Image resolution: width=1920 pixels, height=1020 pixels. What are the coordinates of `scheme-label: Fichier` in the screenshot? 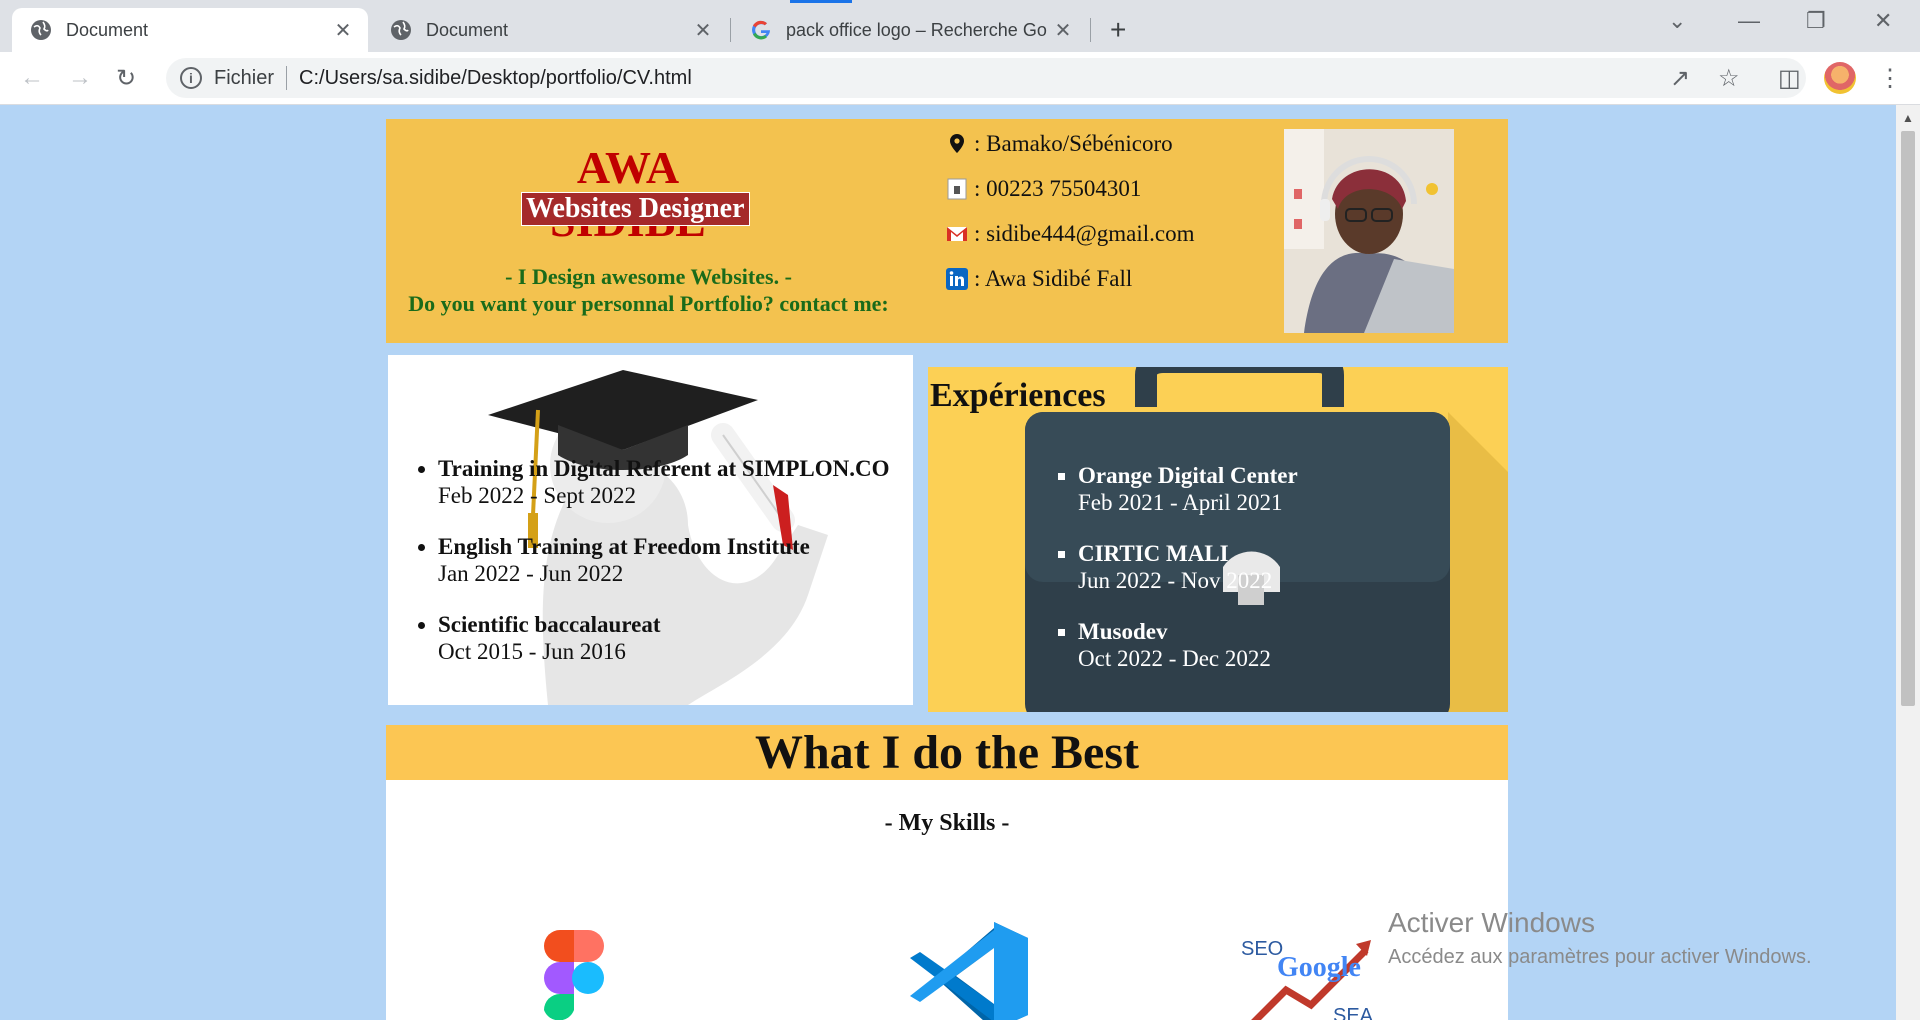 It's located at (244, 77).